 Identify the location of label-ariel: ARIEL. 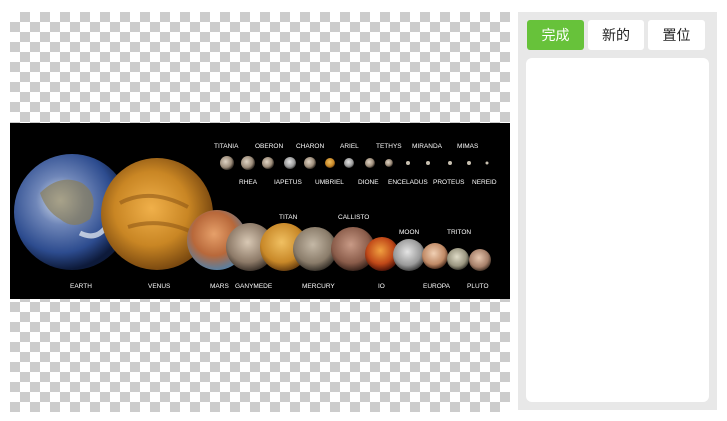
(349, 146).